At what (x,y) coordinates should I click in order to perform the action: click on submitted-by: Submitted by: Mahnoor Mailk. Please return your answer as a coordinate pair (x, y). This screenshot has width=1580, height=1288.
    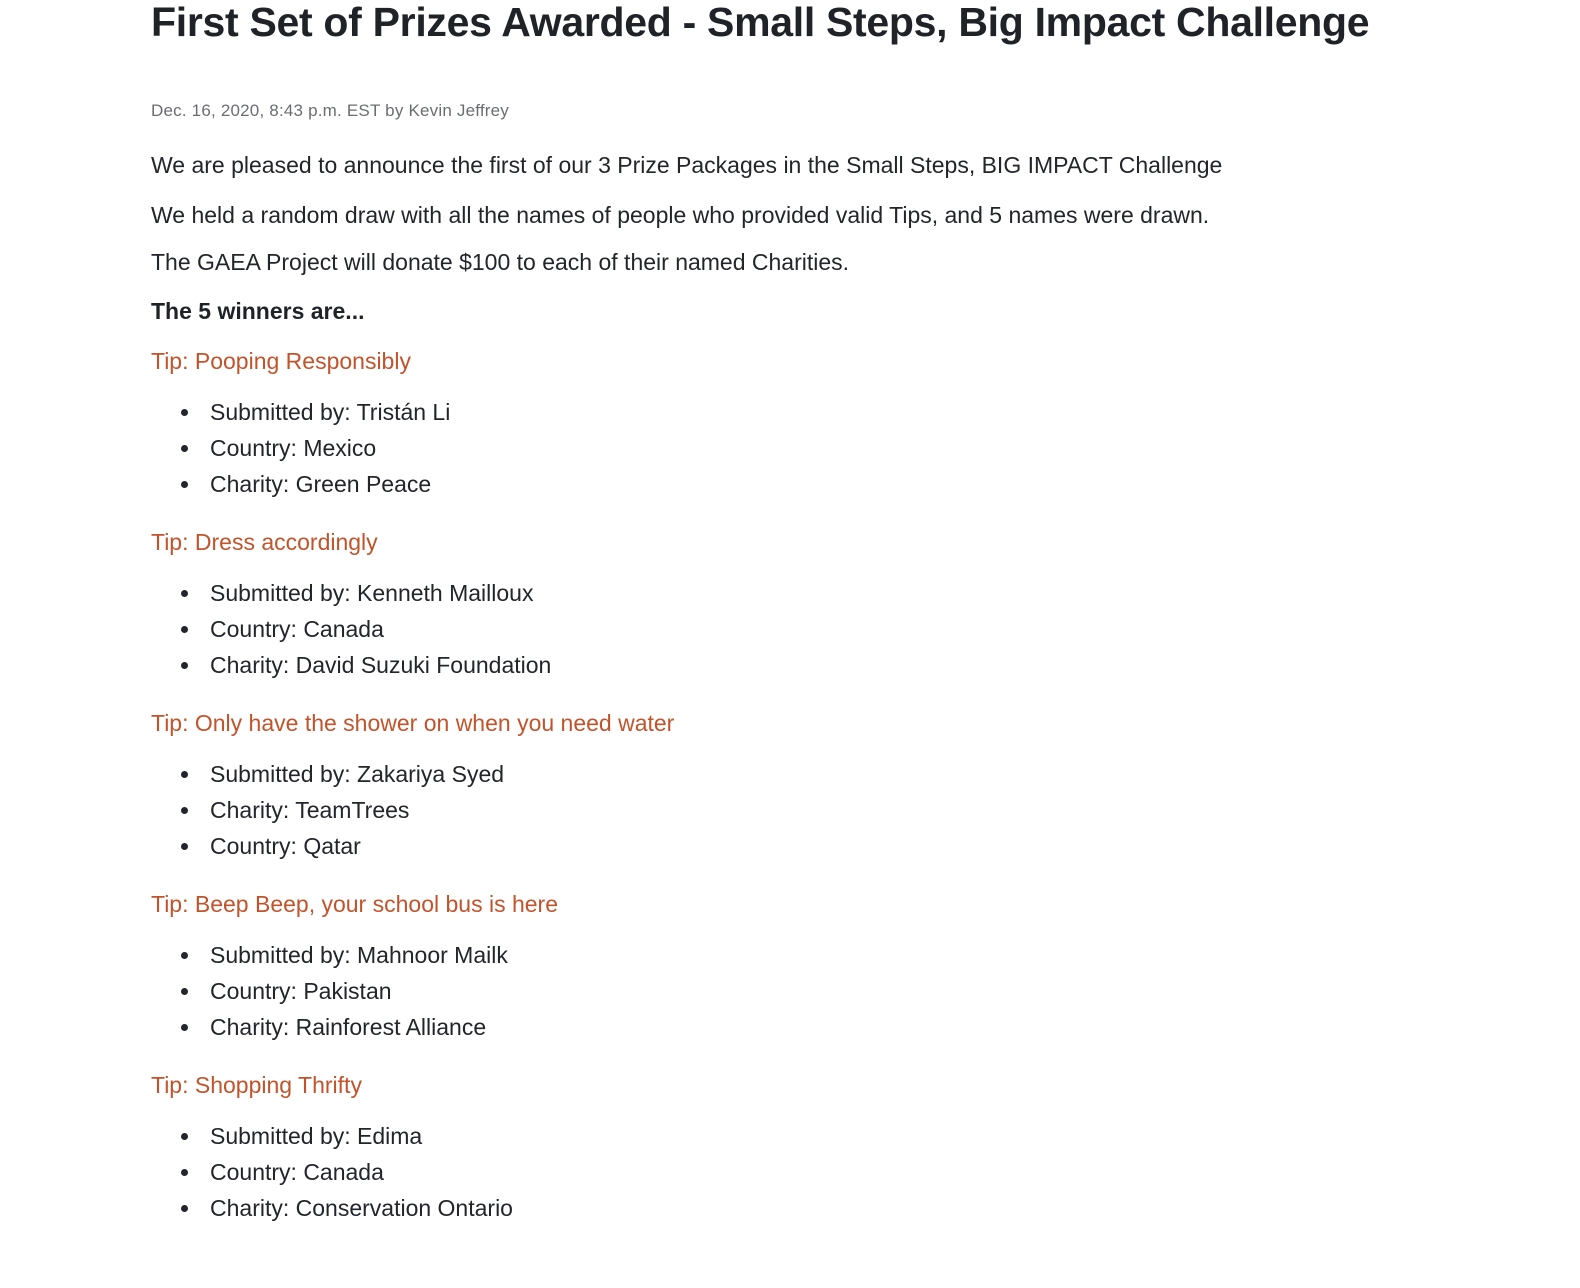
    Looking at the image, I should click on (359, 955).